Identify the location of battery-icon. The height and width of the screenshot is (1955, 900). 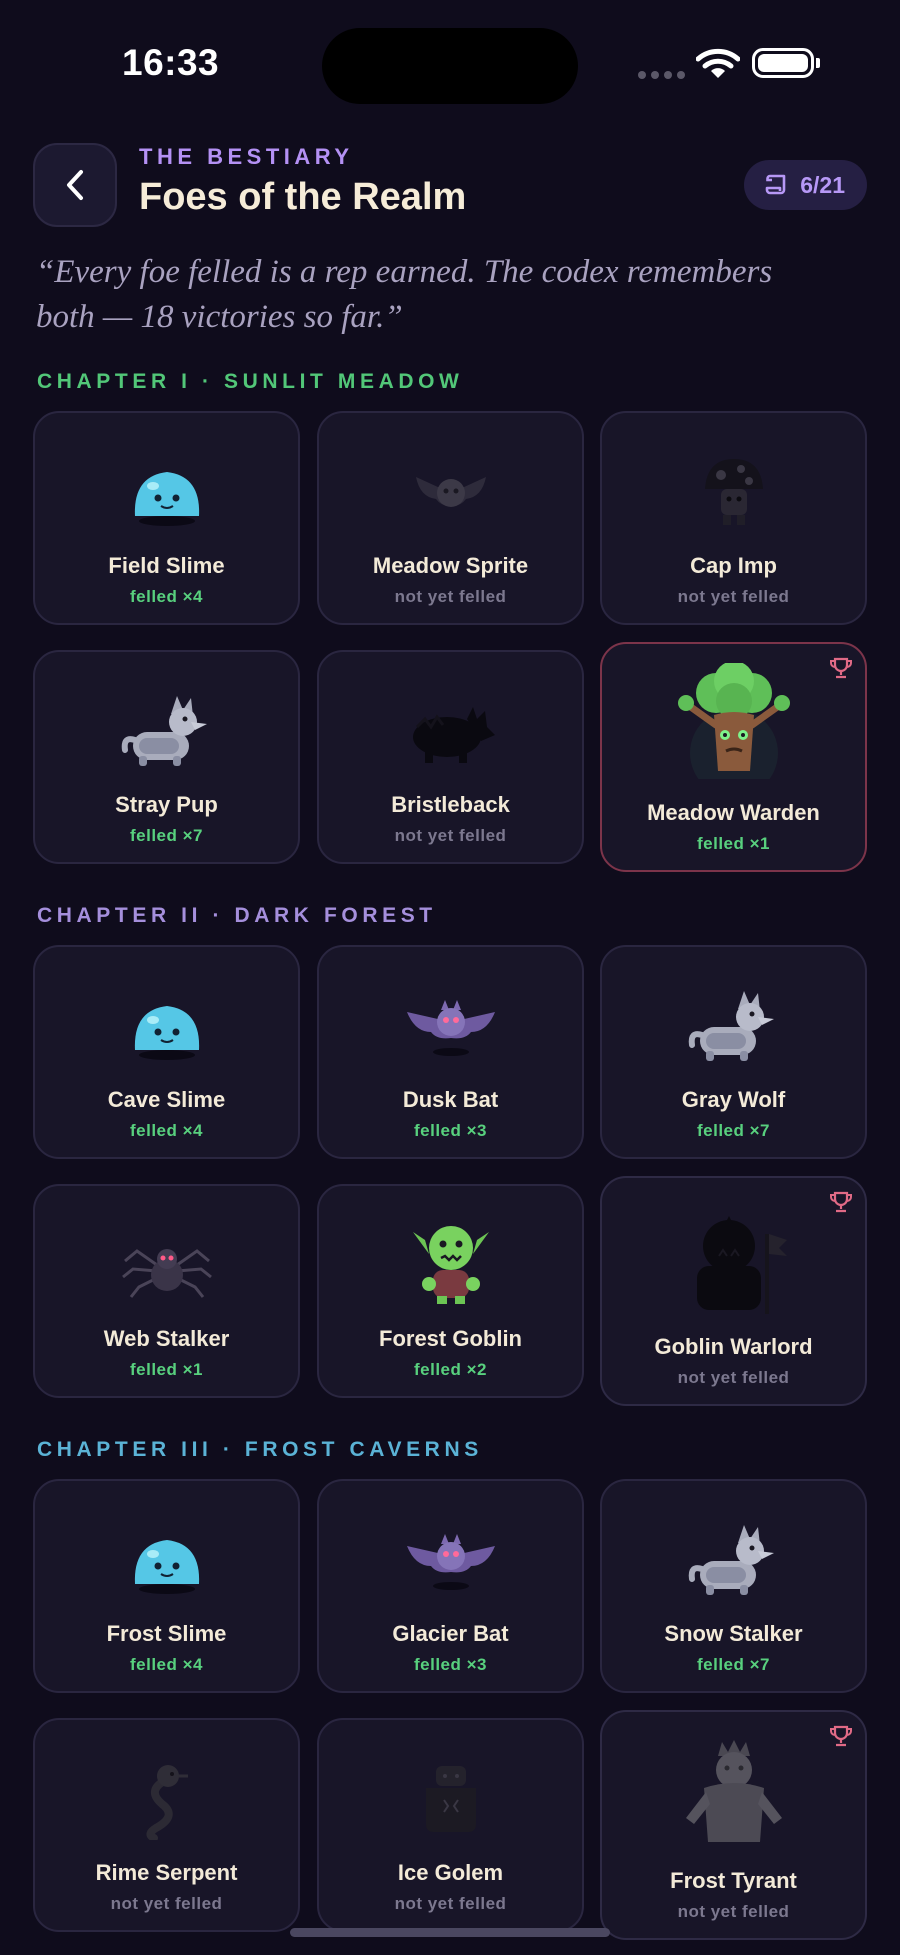
(783, 63).